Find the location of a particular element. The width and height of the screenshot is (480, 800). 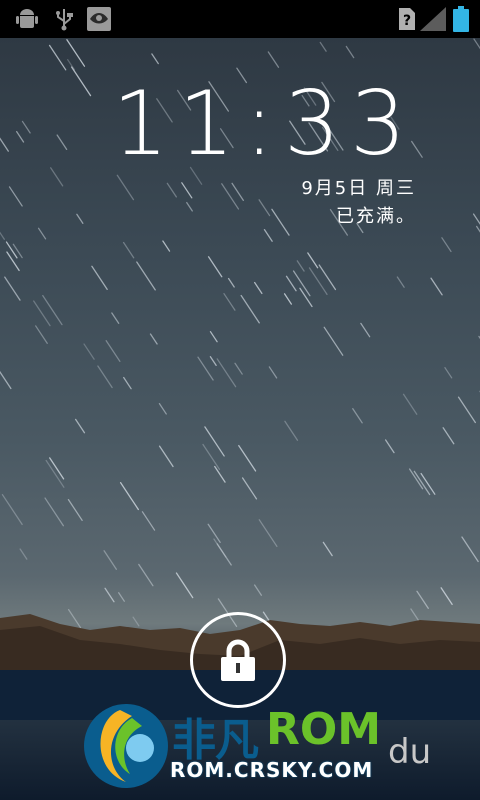

watermark-url: ROM.CRSKY.COM is located at coordinates (272, 770).